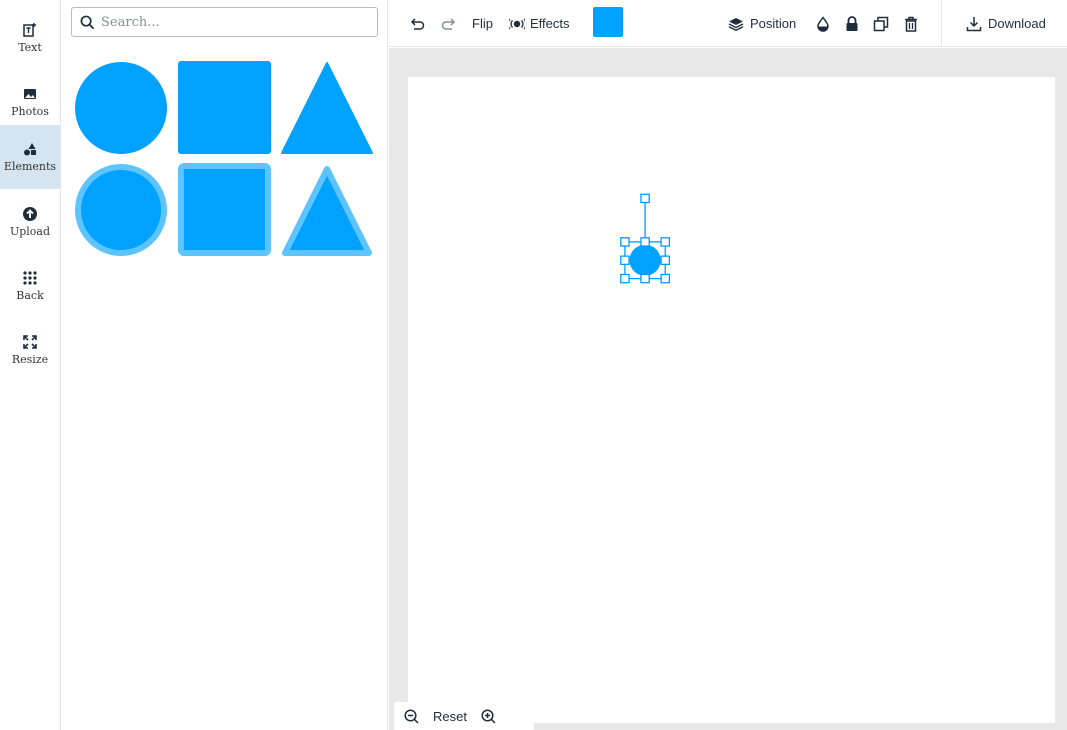 The height and width of the screenshot is (730, 1067). What do you see at coordinates (974, 23) in the screenshot?
I see `download-icon` at bounding box center [974, 23].